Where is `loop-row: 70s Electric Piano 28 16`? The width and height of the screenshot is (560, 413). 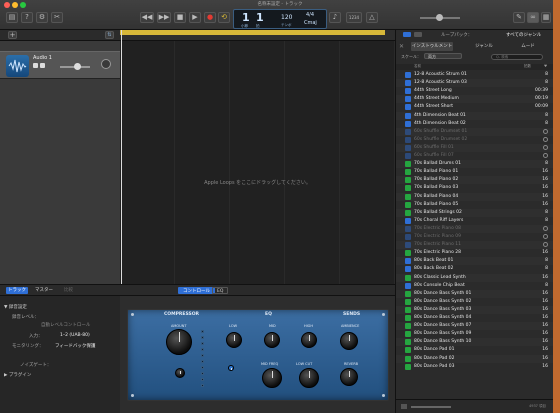
loop-row: 70s Electric Piano 28 16 is located at coordinates (478, 253).